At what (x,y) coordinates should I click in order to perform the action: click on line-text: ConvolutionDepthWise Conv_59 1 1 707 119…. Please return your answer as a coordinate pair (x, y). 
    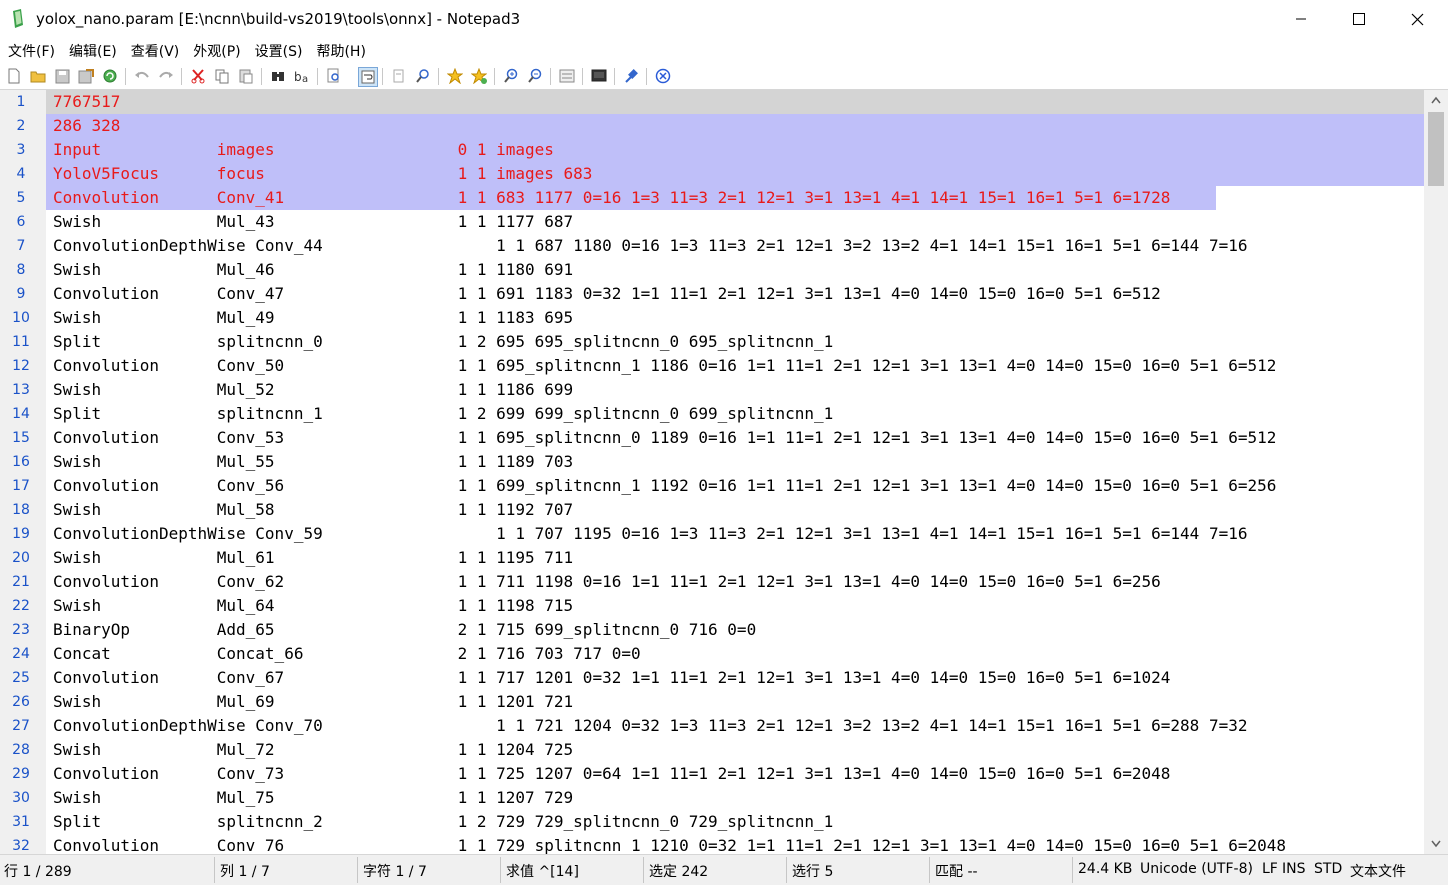
    Looking at the image, I should click on (650, 533).